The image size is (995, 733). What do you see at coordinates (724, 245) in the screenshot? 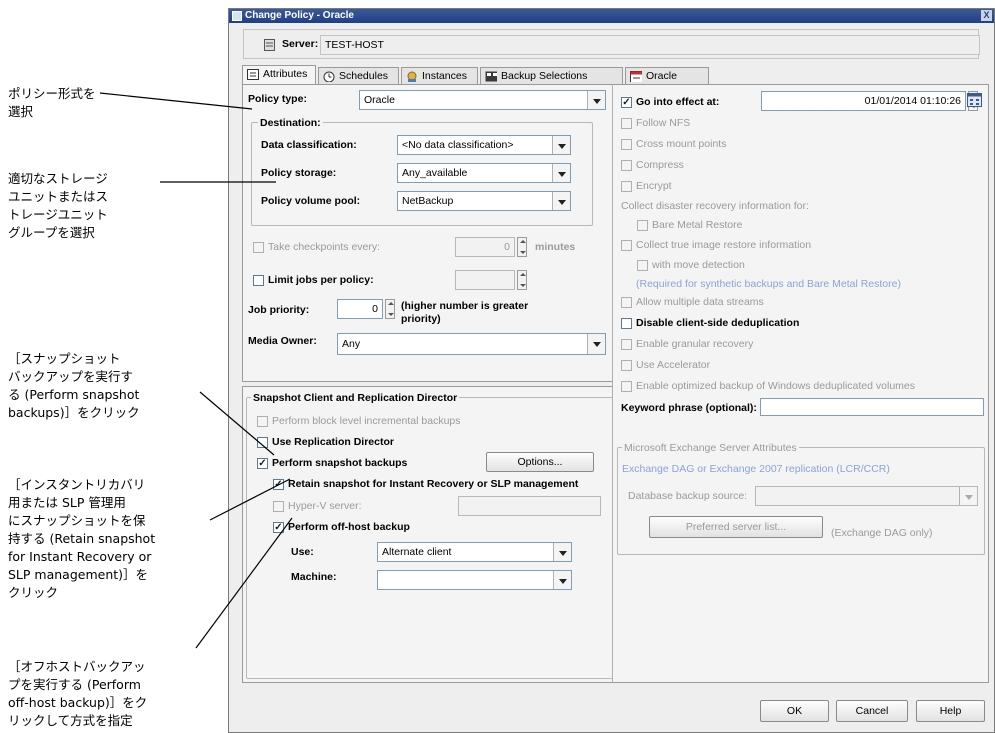
I see `true-image-label: Collect true image restore information` at bounding box center [724, 245].